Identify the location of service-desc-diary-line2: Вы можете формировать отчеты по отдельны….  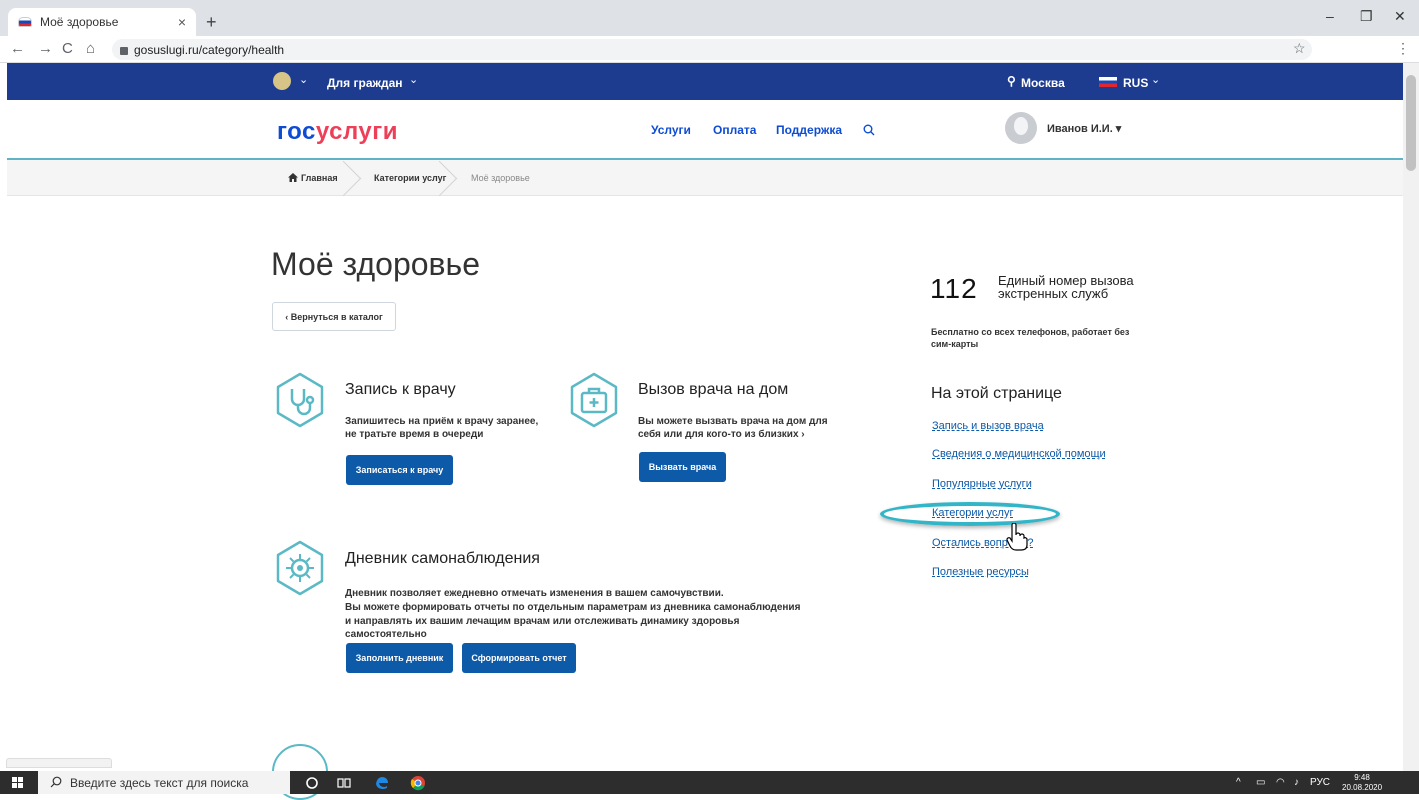
(573, 607).